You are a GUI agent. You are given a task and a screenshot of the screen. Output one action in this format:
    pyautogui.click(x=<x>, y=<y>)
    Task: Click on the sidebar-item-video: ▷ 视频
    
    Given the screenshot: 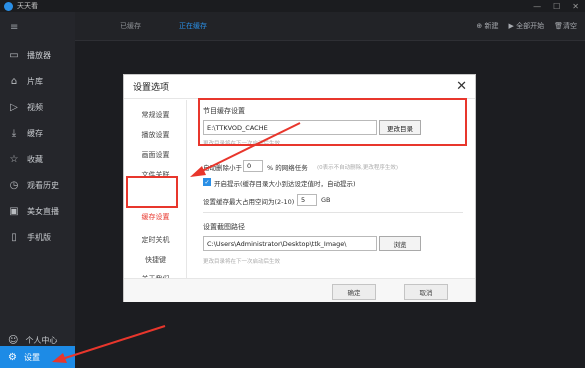 What is the action you would take?
    pyautogui.click(x=37, y=107)
    